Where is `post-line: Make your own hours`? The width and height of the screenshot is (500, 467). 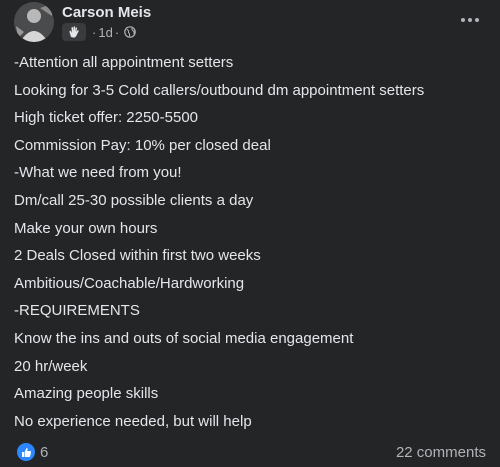 post-line: Make your own hours is located at coordinates (86, 228).